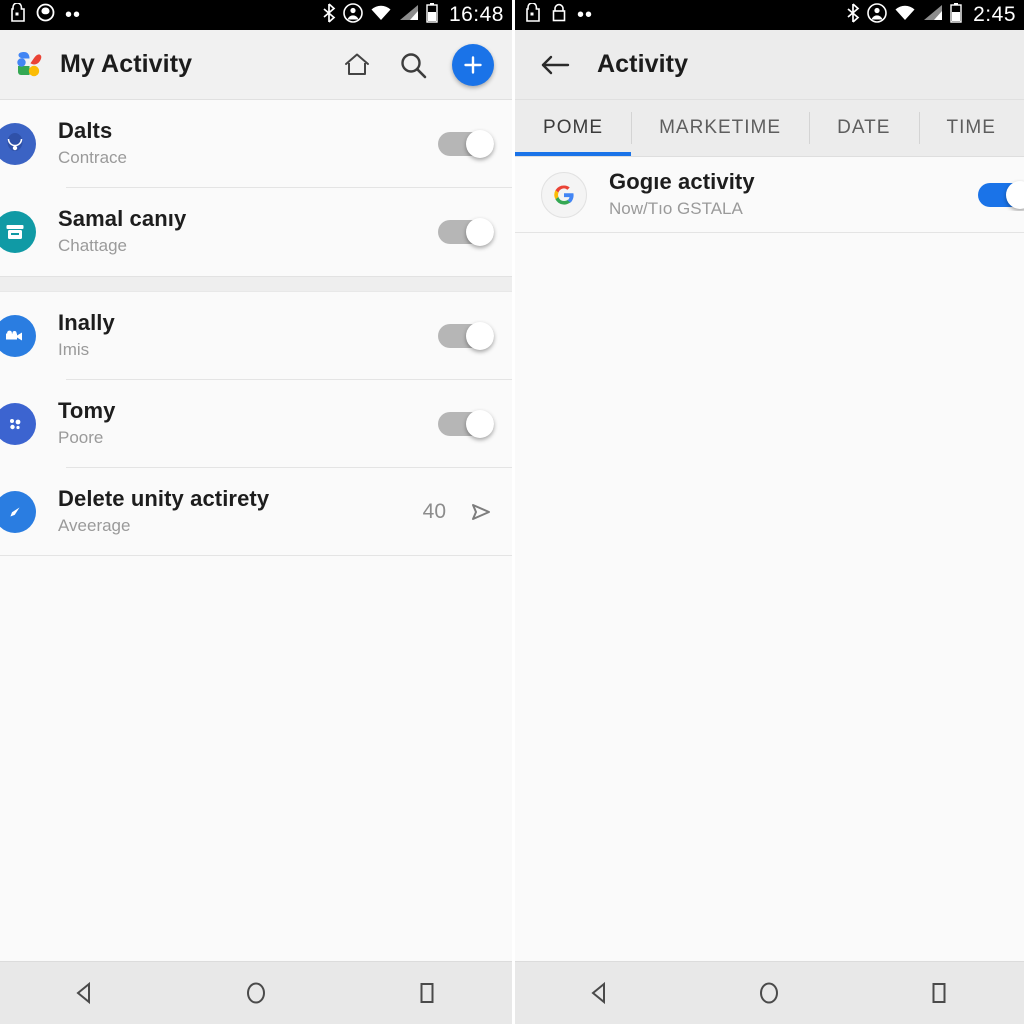 This screenshot has width=1024, height=1024. I want to click on dots-face-icon, so click(18, 424).